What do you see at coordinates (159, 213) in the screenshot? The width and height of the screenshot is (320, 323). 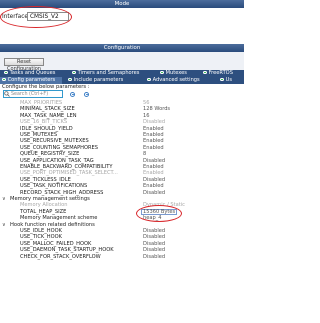 I see `annotation-circle-heap` at bounding box center [159, 213].